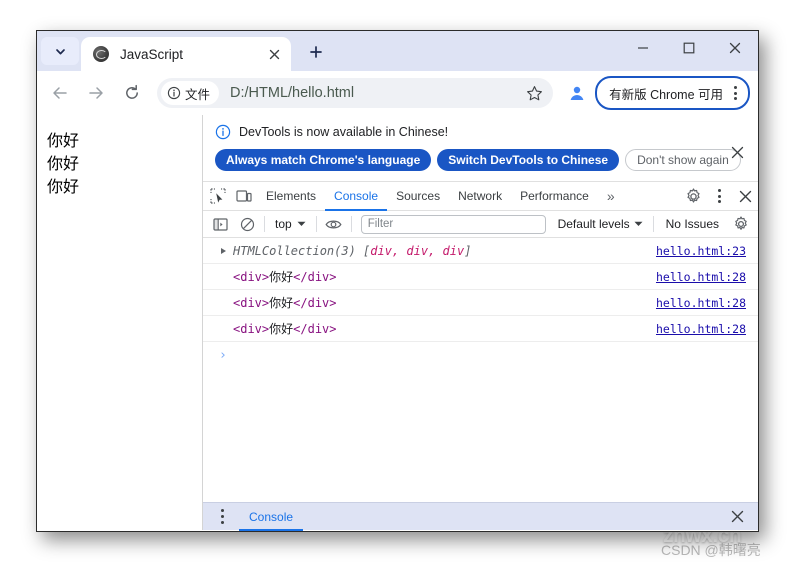  What do you see at coordinates (666, 94) in the screenshot?
I see `chrome-update-label: 有新版 Chrome 可用` at bounding box center [666, 94].